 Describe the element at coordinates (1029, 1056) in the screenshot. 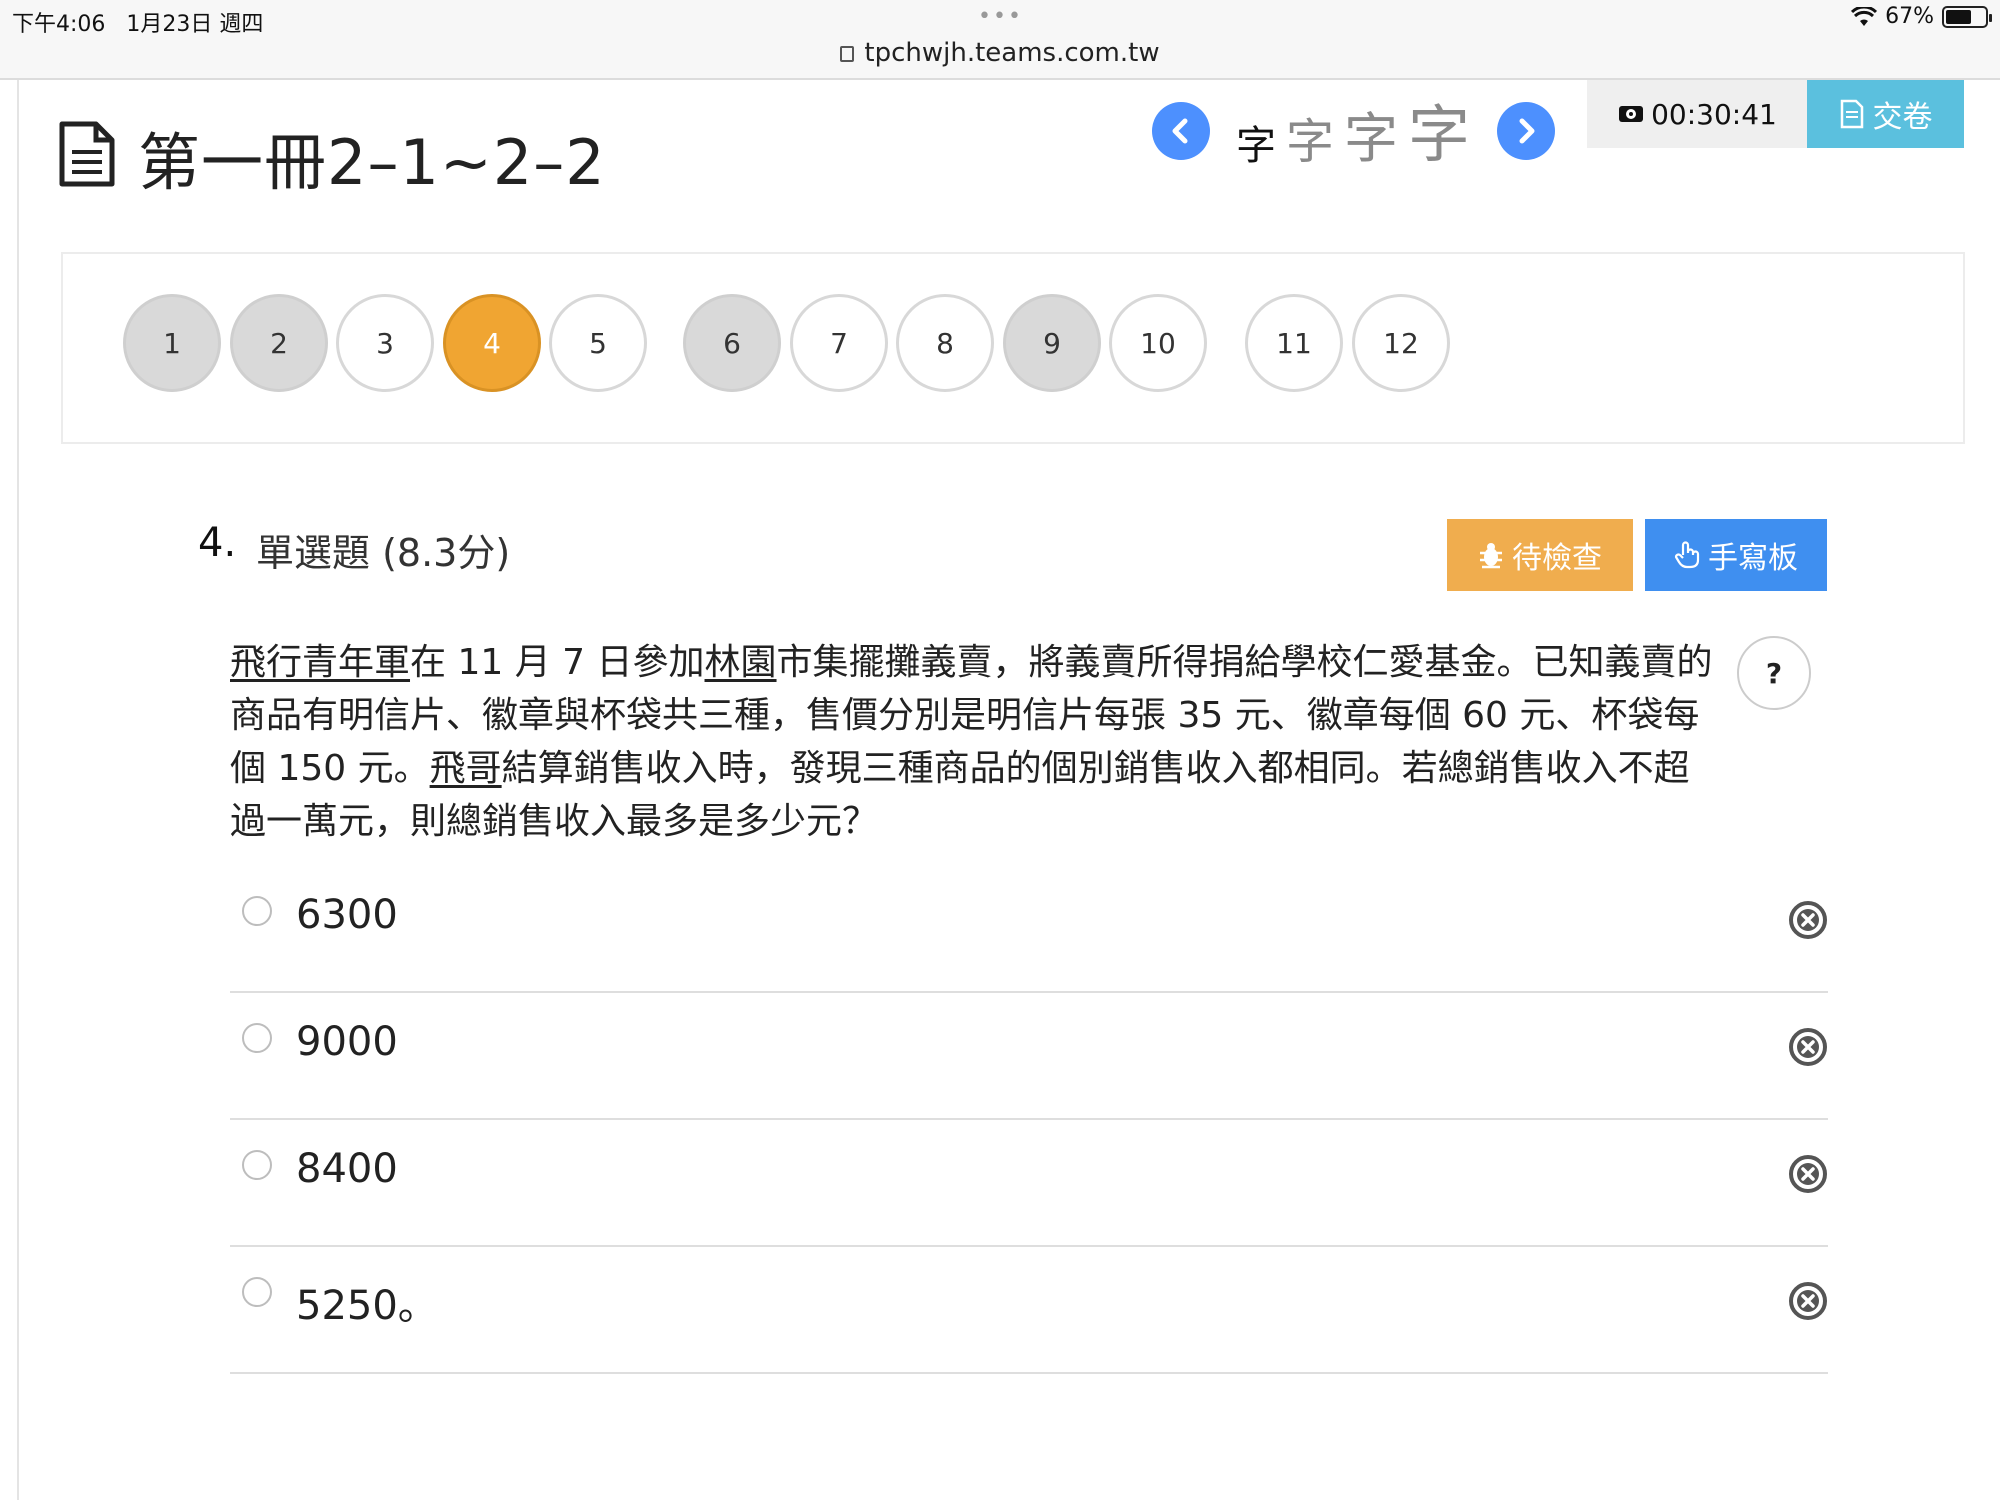

I see `option-row-2: 9000` at that location.